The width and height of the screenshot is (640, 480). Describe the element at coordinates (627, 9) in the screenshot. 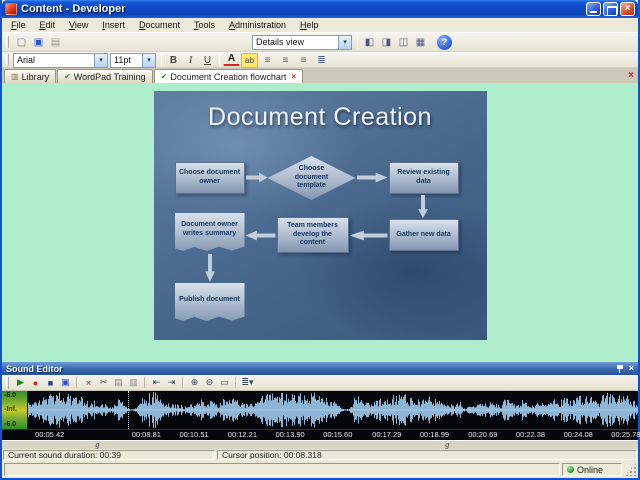

I see `close-button: ×` at that location.